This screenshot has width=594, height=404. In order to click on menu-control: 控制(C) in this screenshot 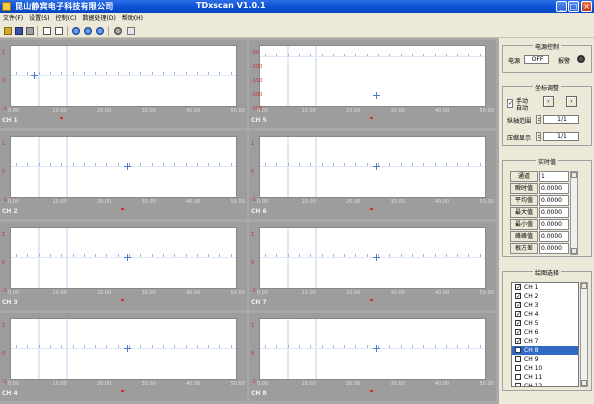, I will do `click(66, 18)`.